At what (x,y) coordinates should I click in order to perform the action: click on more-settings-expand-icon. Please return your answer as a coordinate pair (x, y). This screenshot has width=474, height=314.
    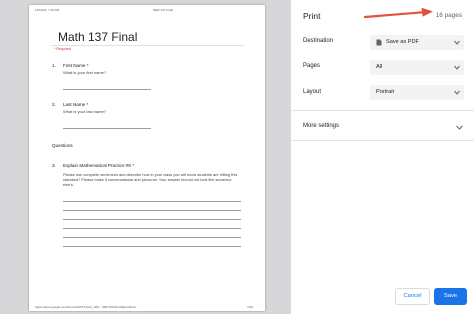
    Looking at the image, I should click on (459, 127).